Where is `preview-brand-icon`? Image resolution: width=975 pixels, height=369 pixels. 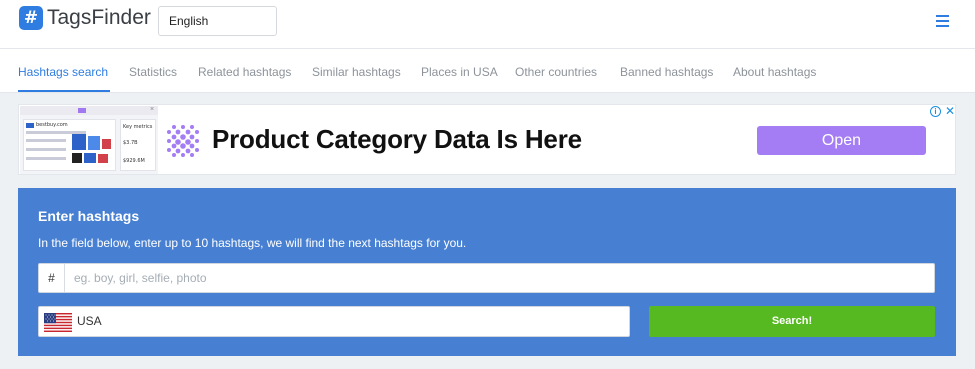
preview-brand-icon is located at coordinates (30, 125).